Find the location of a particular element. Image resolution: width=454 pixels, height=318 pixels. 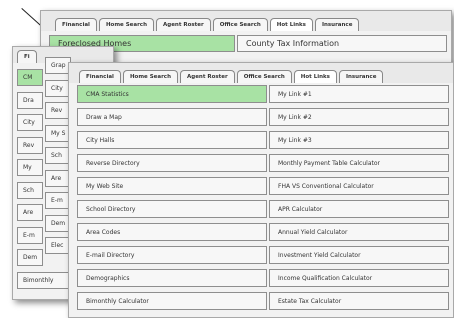

back-tab-insurance: Insurance is located at coordinates (337, 24).